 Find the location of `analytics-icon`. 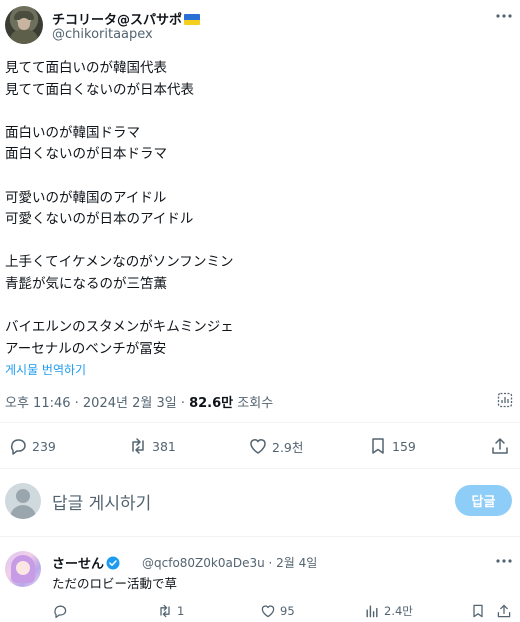

analytics-icon is located at coordinates (505, 400).